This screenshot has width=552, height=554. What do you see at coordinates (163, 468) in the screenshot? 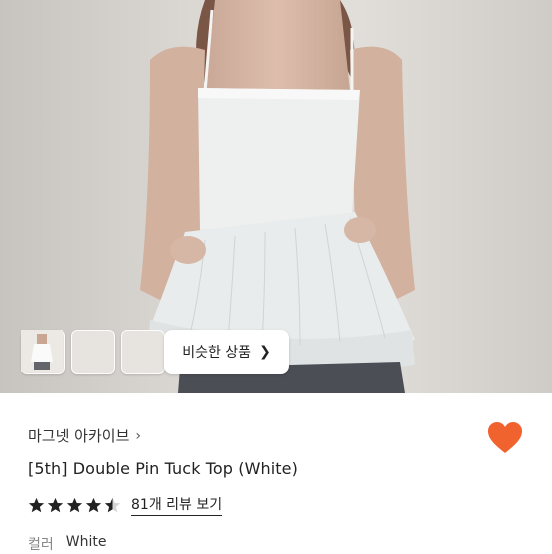
I see `product-title: [5th] Double Pin Tuck Top (White)` at bounding box center [163, 468].